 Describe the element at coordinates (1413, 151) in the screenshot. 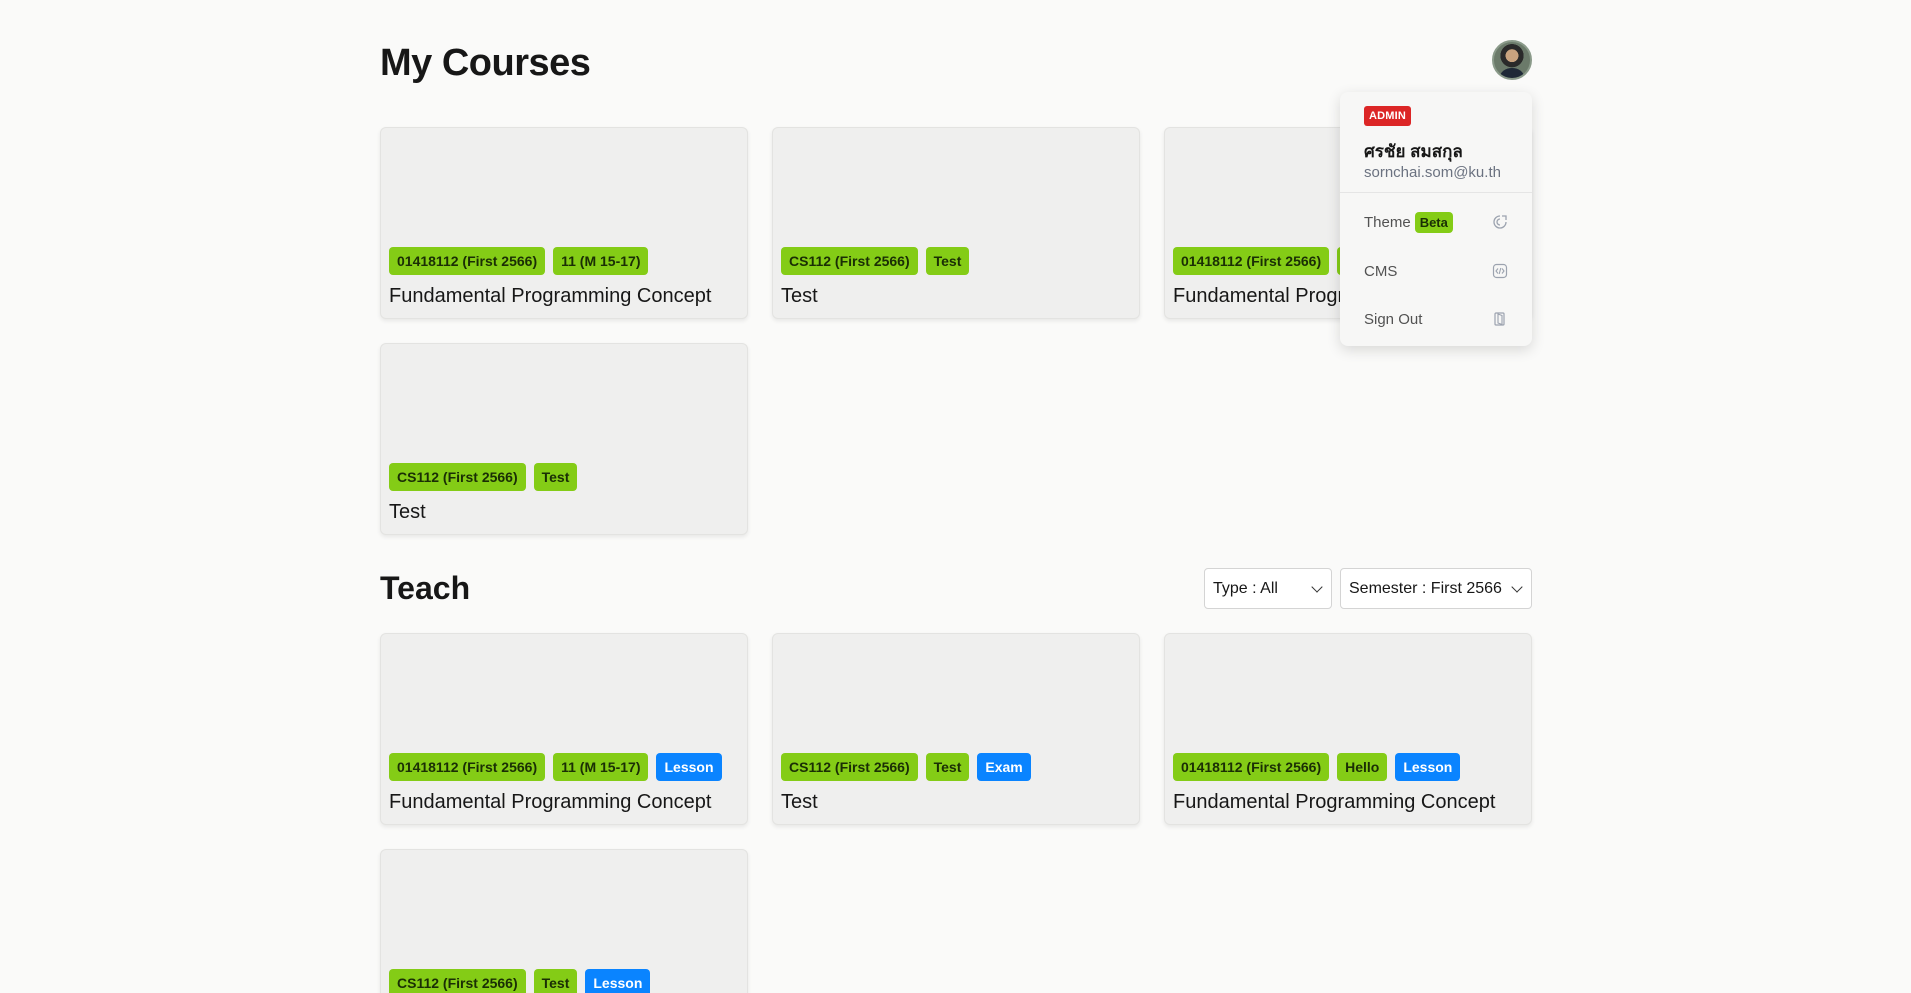

I see `user-name: ศรชัย สมสกุล` at that location.